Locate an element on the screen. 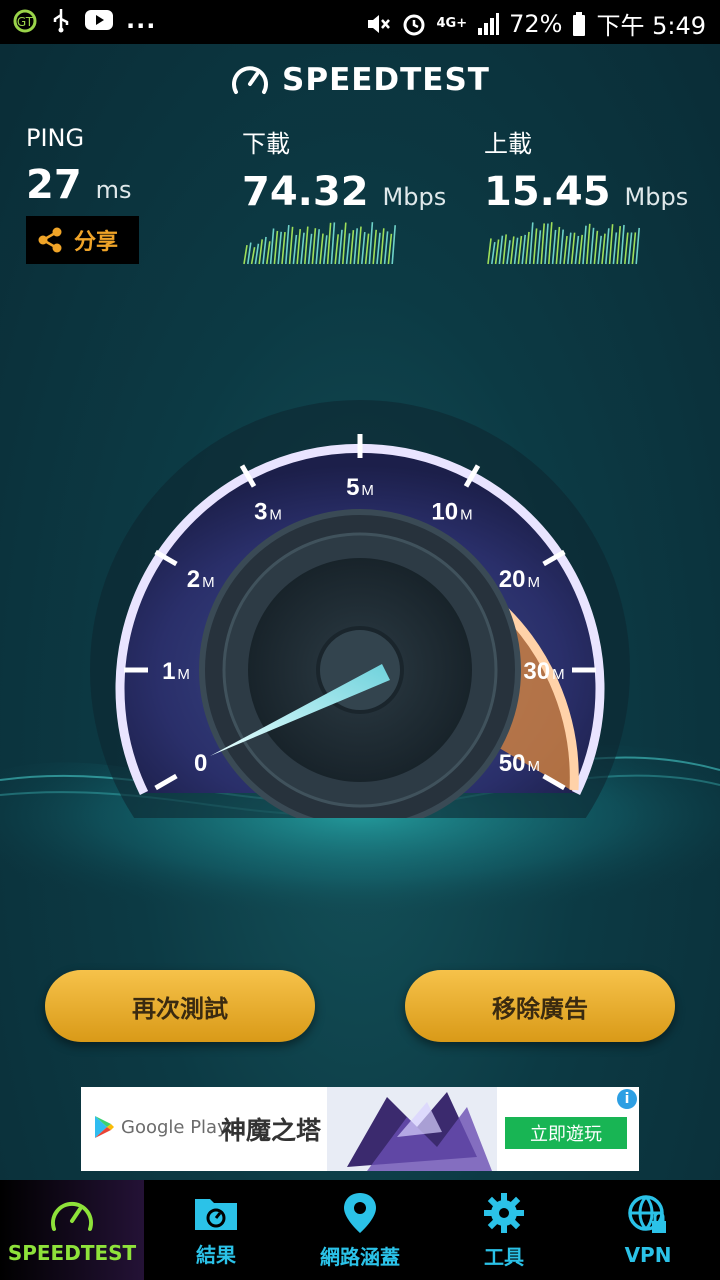 This screenshot has width=720, height=1280. retest-button: 再次測試 is located at coordinates (180, 1006).